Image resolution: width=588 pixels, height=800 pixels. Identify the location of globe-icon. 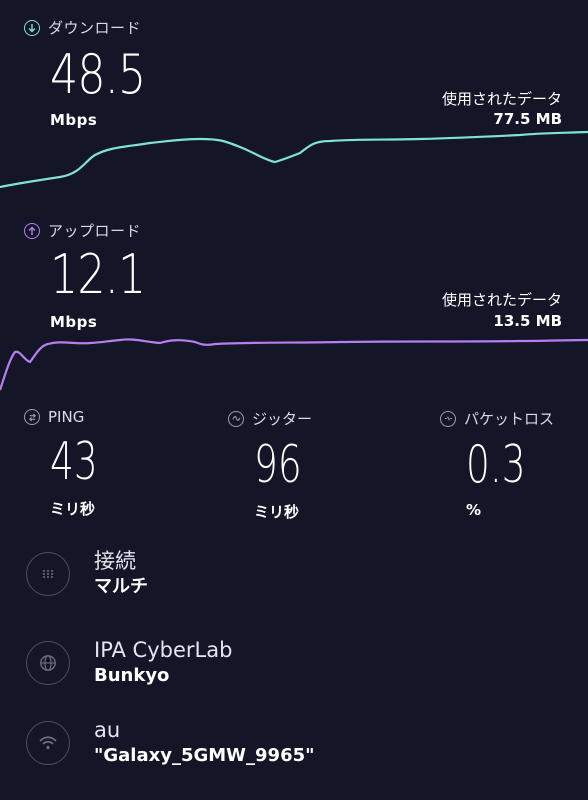
(48, 663).